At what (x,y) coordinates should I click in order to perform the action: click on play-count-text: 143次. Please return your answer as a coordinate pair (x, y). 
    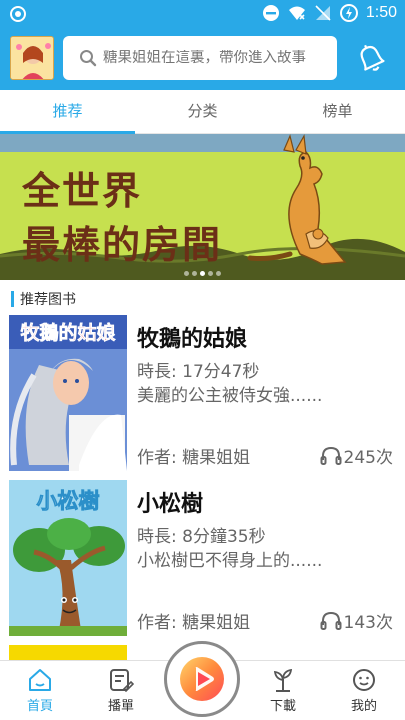
    Looking at the image, I should click on (368, 623).